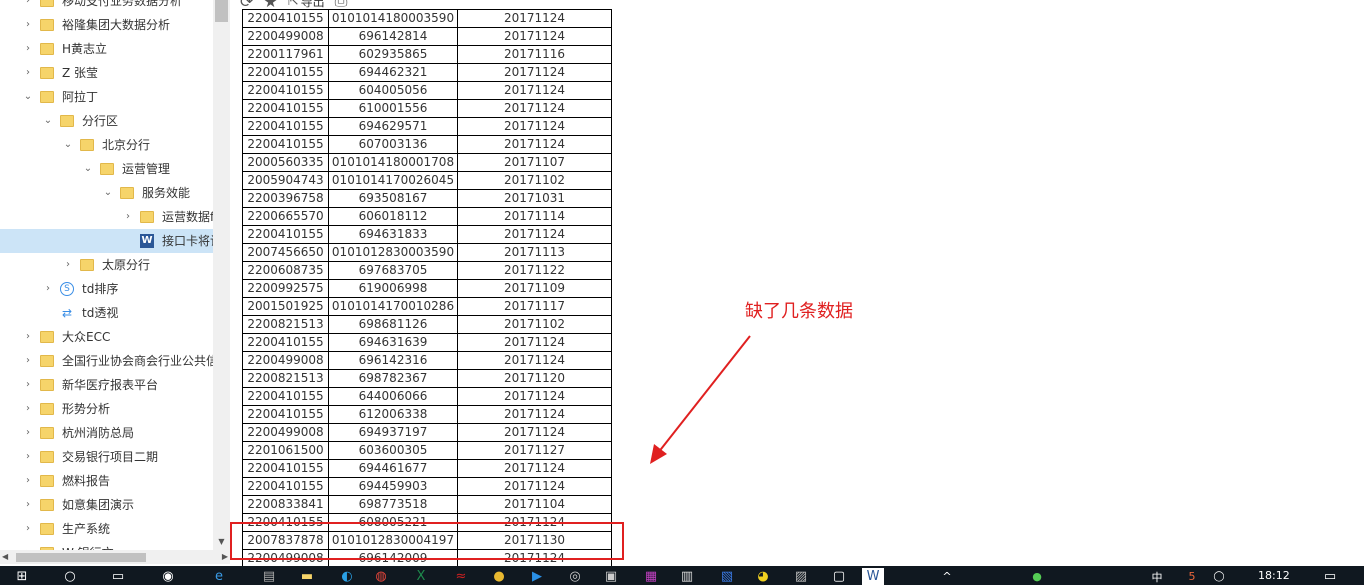  What do you see at coordinates (1037, 576) in the screenshot?
I see `tray-app-icon: ●` at bounding box center [1037, 576].